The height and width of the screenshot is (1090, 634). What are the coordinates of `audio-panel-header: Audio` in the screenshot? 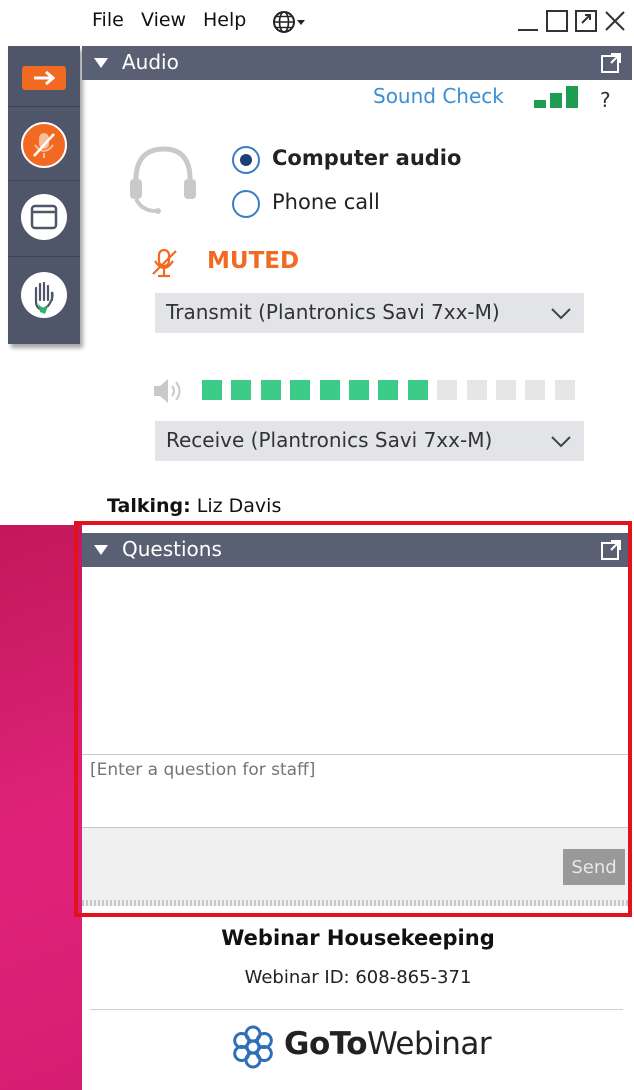 It's located at (357, 63).